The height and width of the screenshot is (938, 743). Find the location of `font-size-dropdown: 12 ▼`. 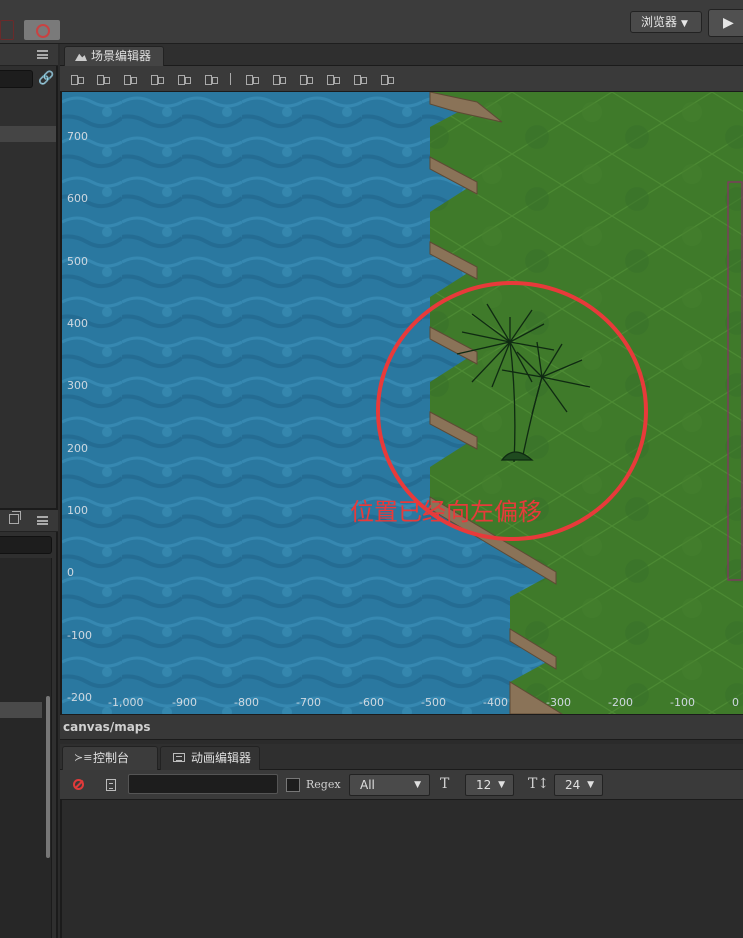

font-size-dropdown: 12 ▼ is located at coordinates (489, 785).